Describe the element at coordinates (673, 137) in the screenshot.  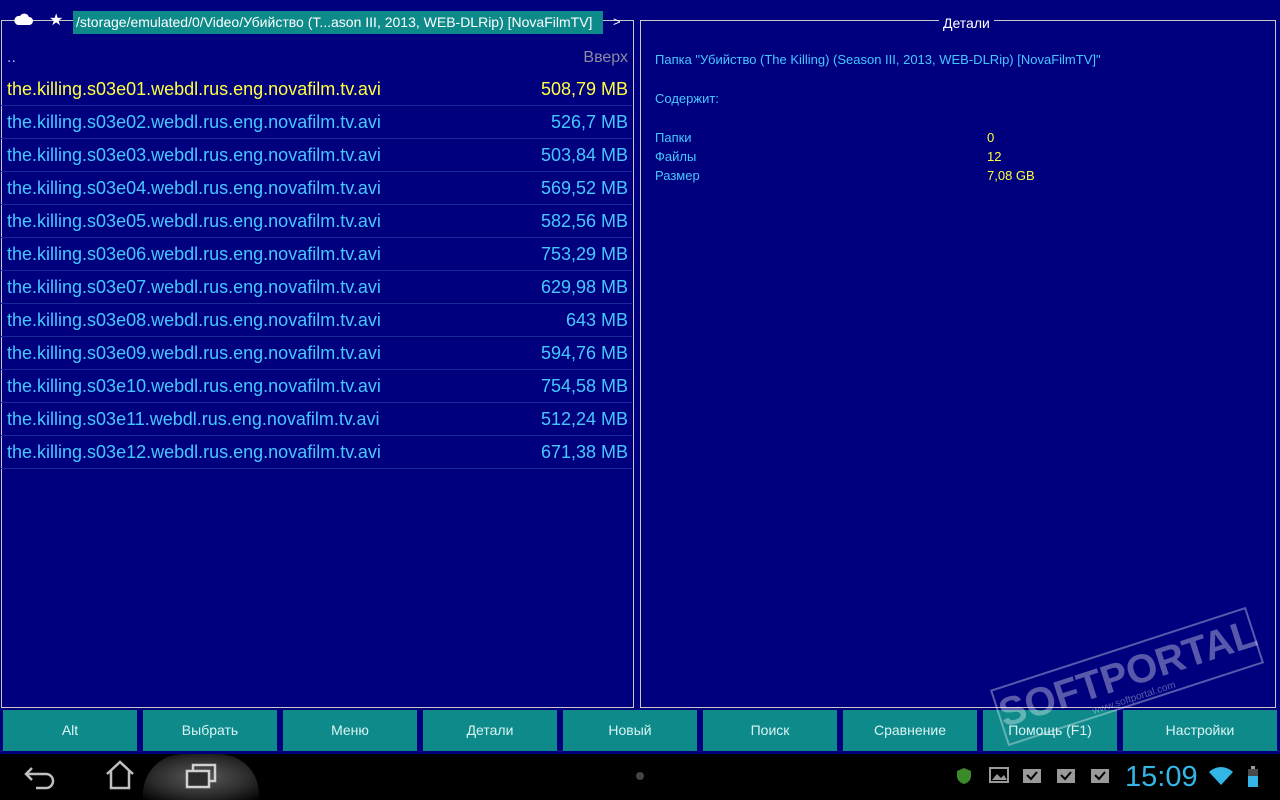
I see `details-folders-label: Папки` at that location.